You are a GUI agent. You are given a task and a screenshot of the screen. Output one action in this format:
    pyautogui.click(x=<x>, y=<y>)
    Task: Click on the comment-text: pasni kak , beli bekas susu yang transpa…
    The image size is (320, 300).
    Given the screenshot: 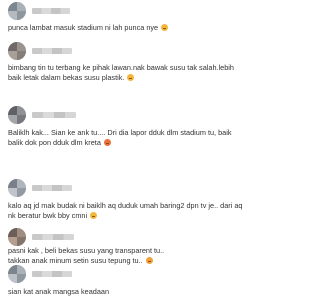 What is the action you would take?
    pyautogui.click(x=86, y=255)
    